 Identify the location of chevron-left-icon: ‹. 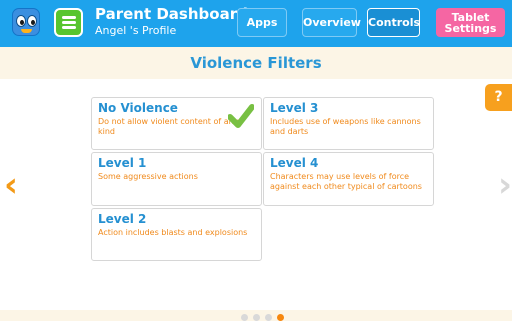
(11, 185).